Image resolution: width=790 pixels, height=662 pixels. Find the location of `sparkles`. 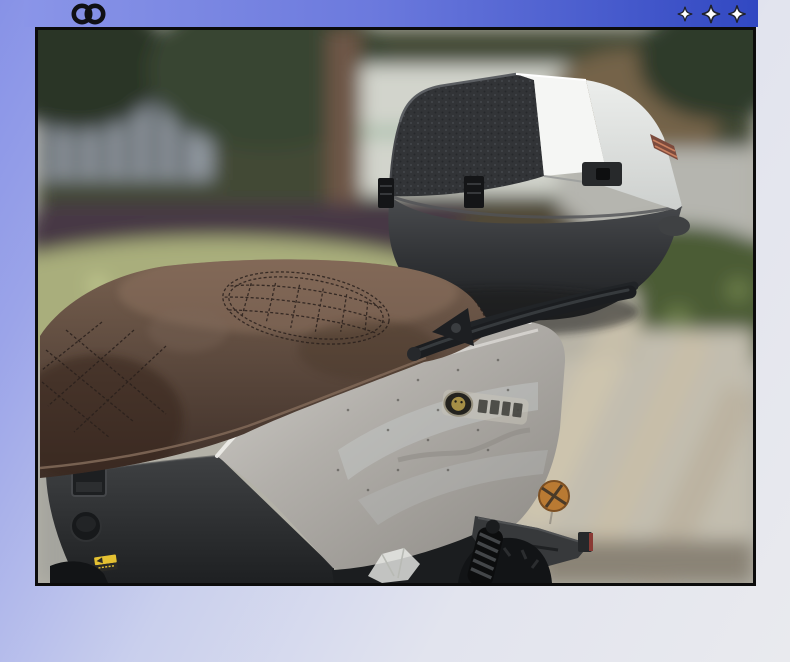

sparkles is located at coordinates (711, 14).